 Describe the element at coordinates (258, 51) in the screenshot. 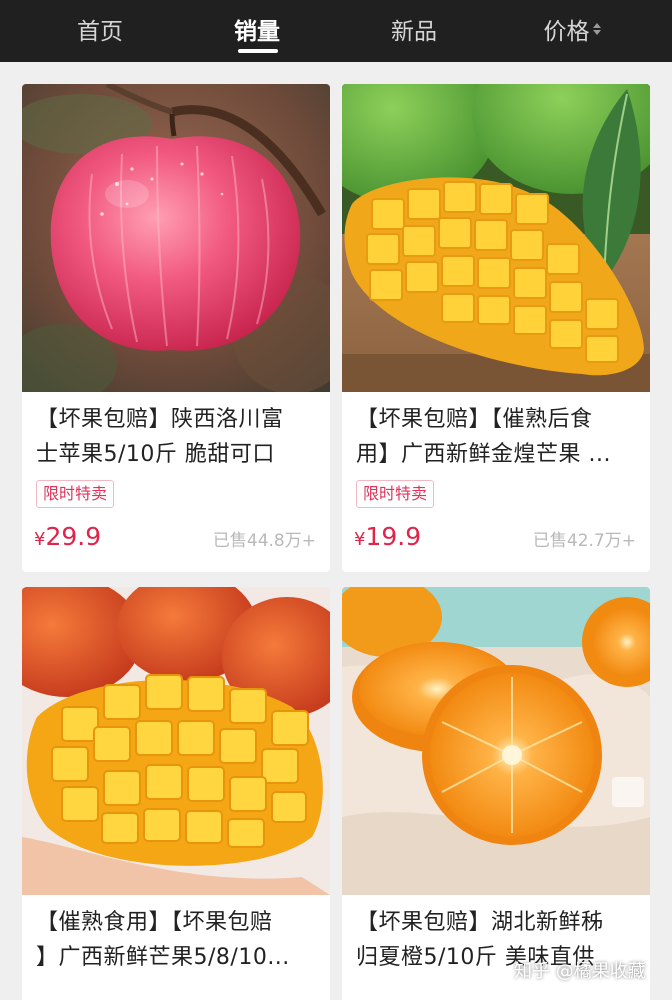

I see `active-tab-indicator` at that location.